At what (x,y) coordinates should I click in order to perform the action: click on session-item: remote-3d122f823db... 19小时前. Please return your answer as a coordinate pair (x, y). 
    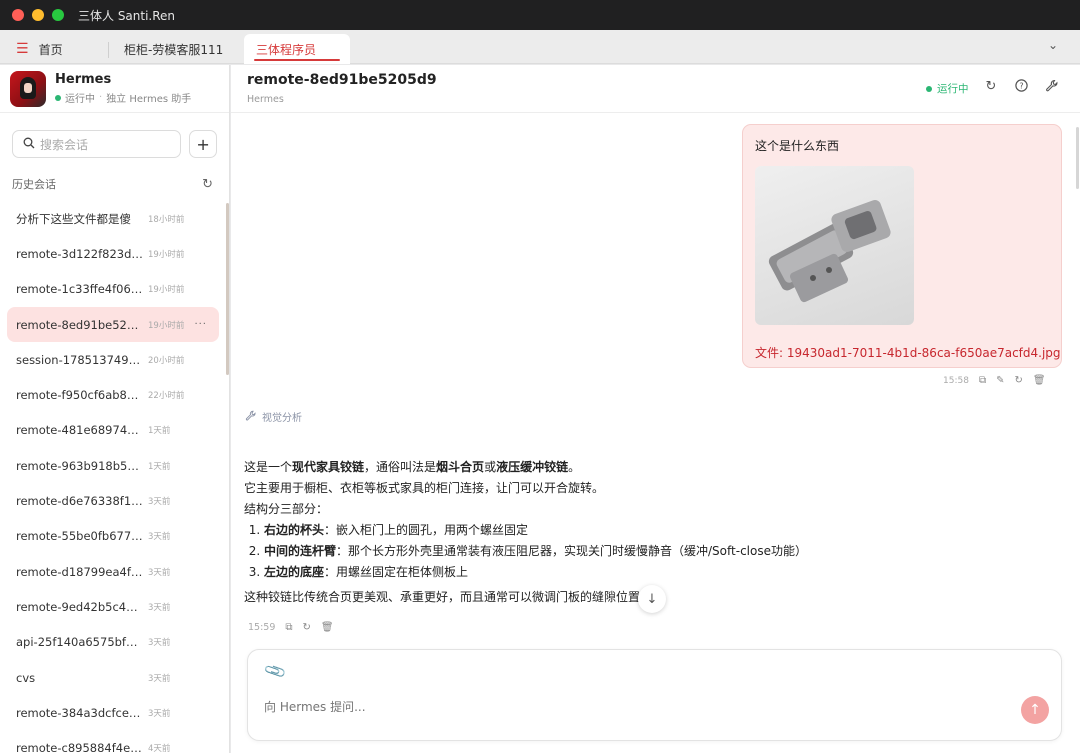
    Looking at the image, I should click on (113, 253).